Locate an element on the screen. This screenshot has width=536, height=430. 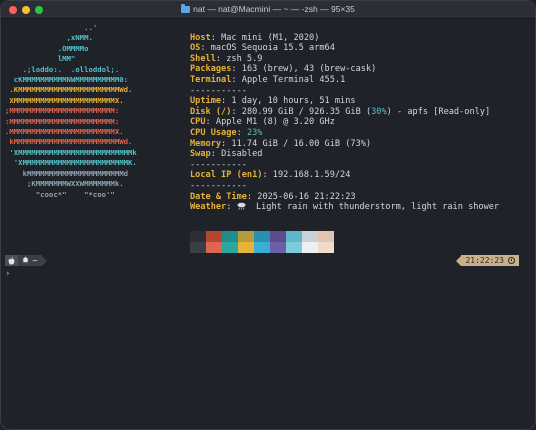
info-row-datetime: Date & Time: 2025-06-16 21:22:23 is located at coordinates (273, 196).